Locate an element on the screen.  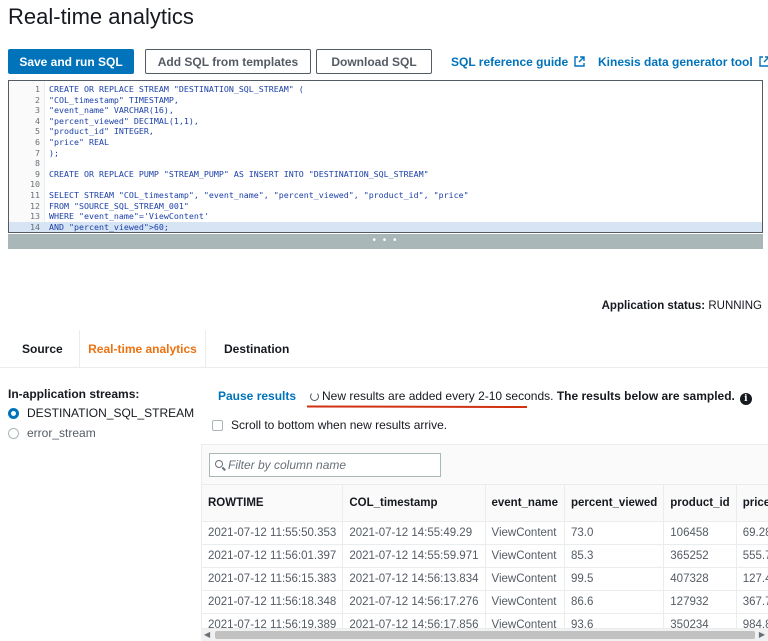
sql-reference-label: SQL reference guide is located at coordinates (510, 62).